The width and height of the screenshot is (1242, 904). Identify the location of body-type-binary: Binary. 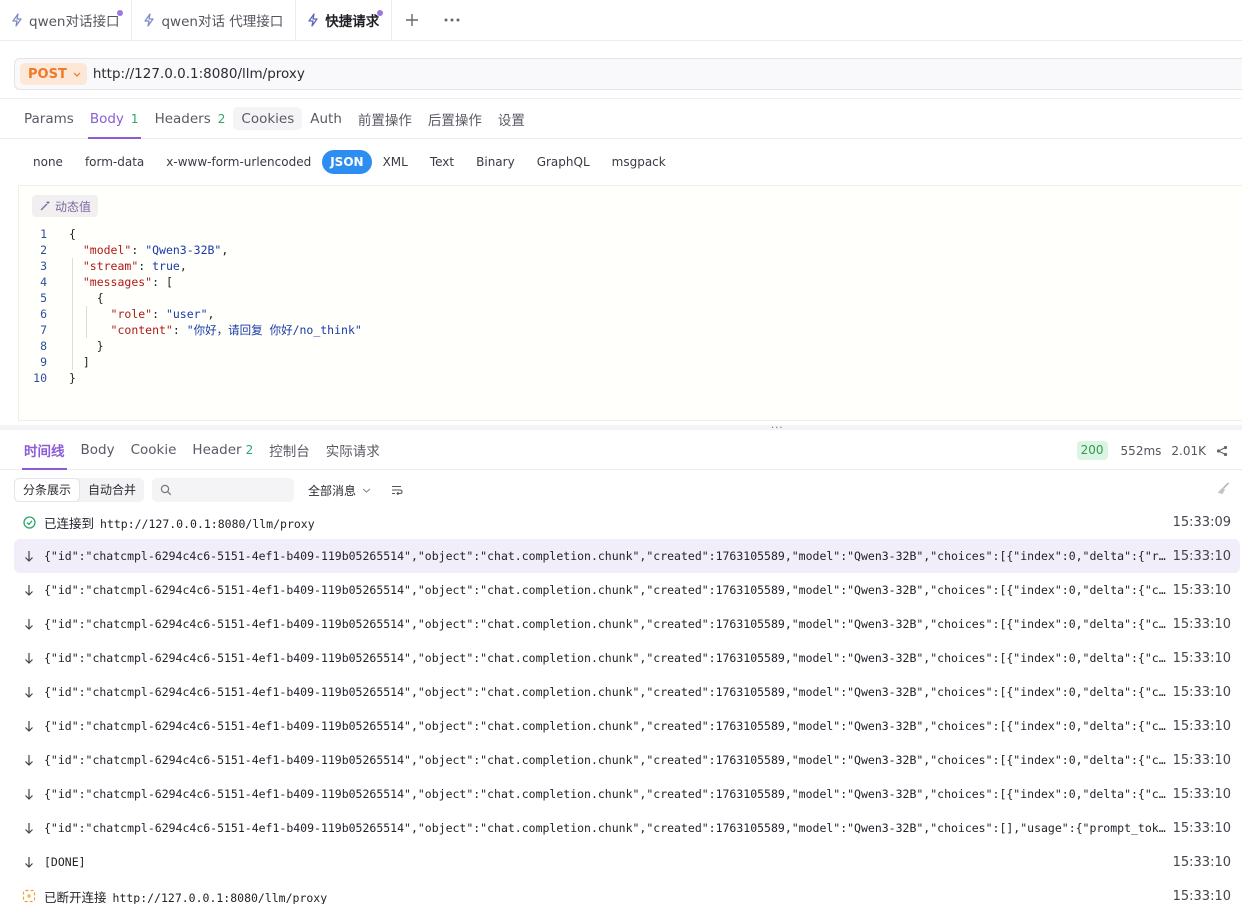
(495, 162).